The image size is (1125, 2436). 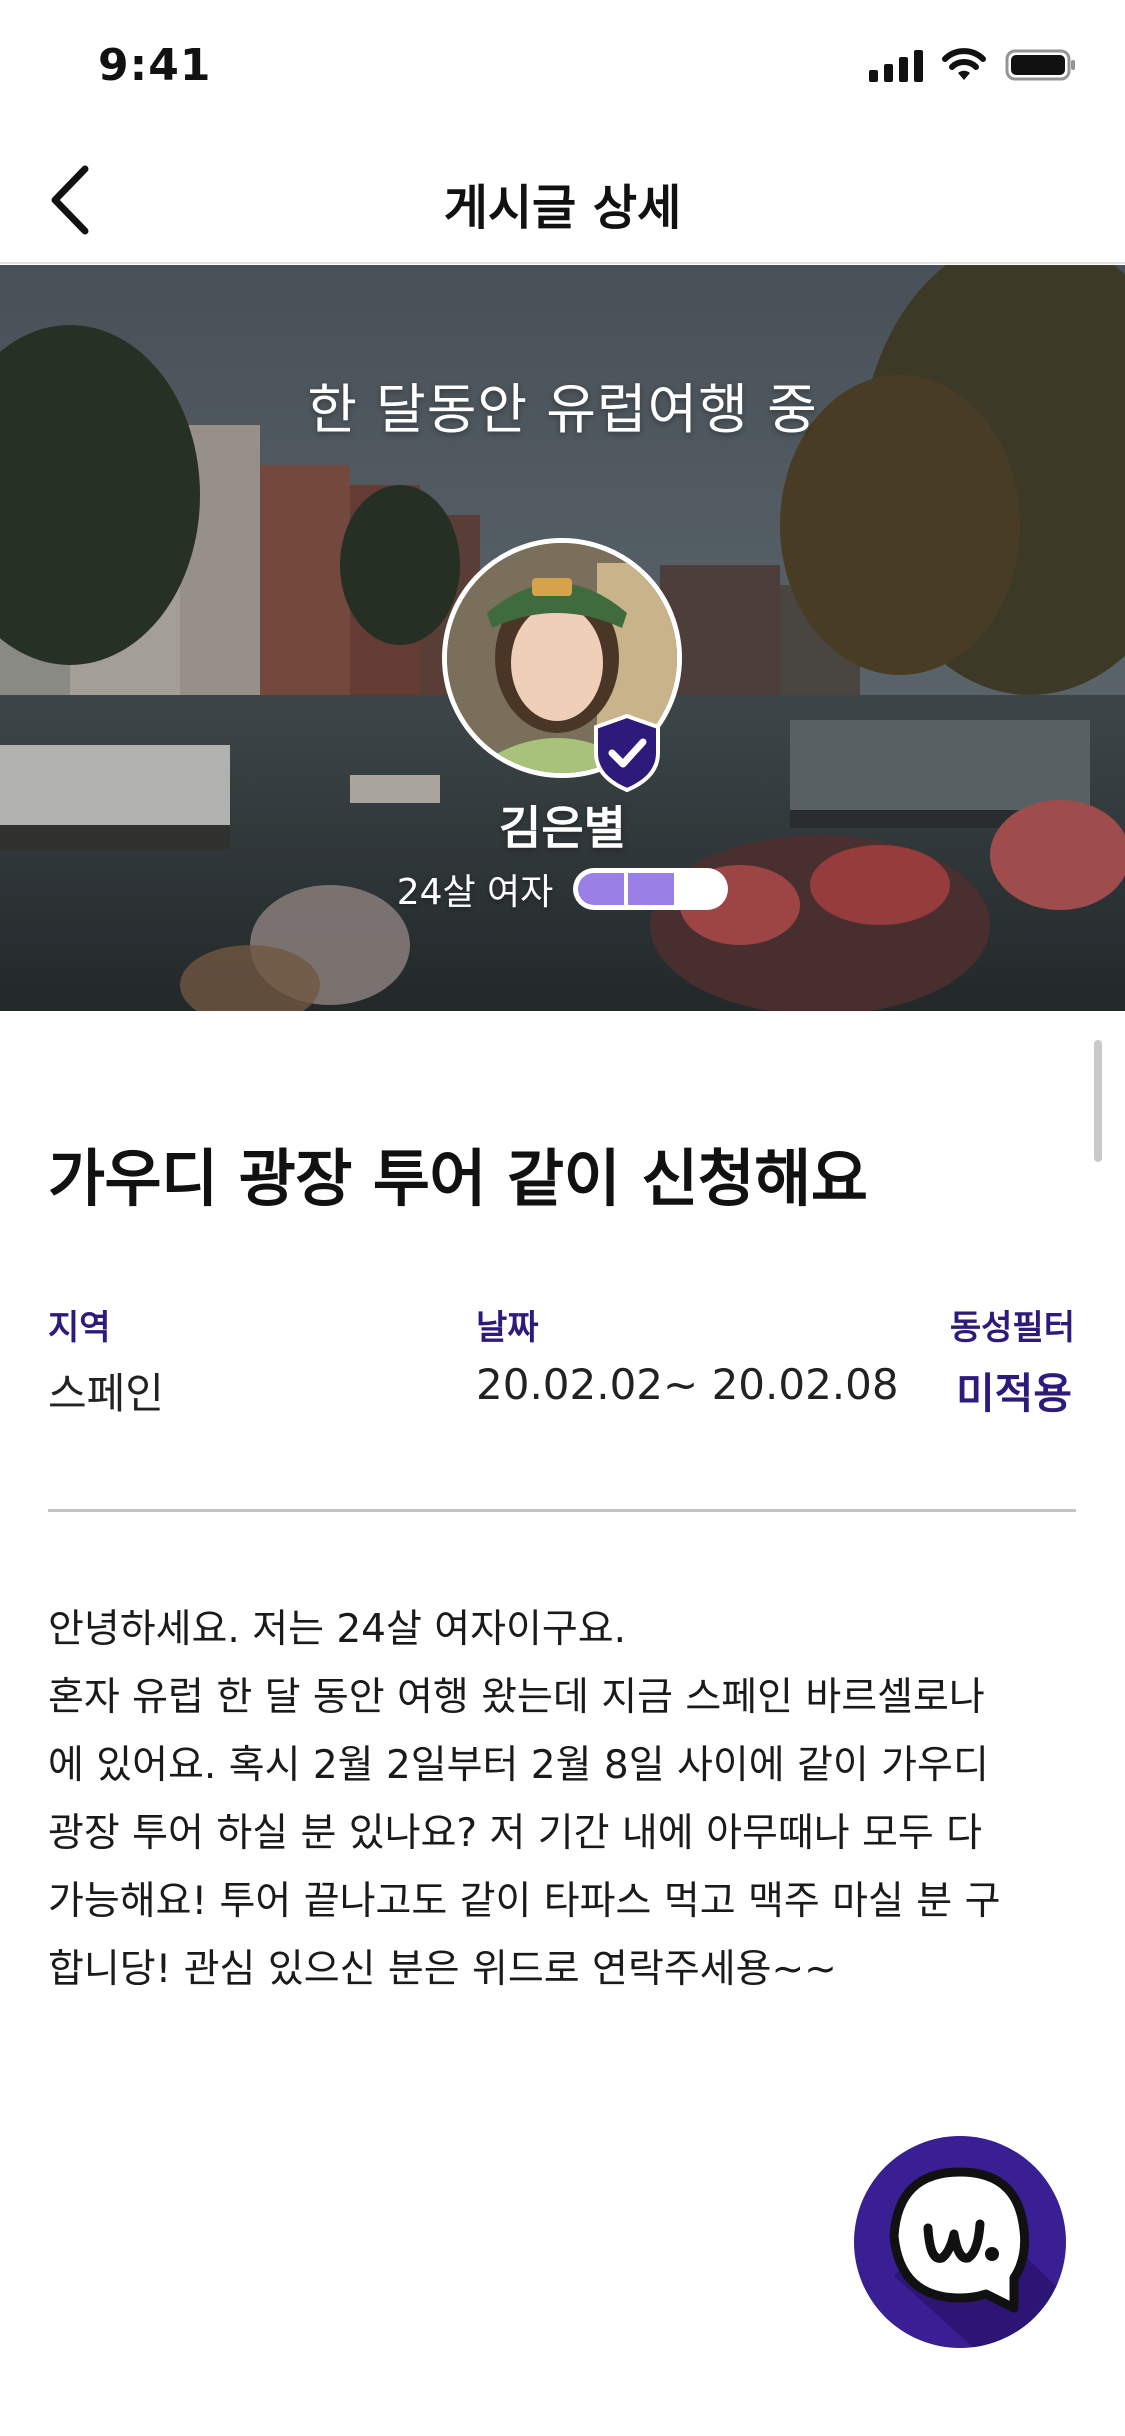 I want to click on shield-check-icon, so click(x=627, y=753).